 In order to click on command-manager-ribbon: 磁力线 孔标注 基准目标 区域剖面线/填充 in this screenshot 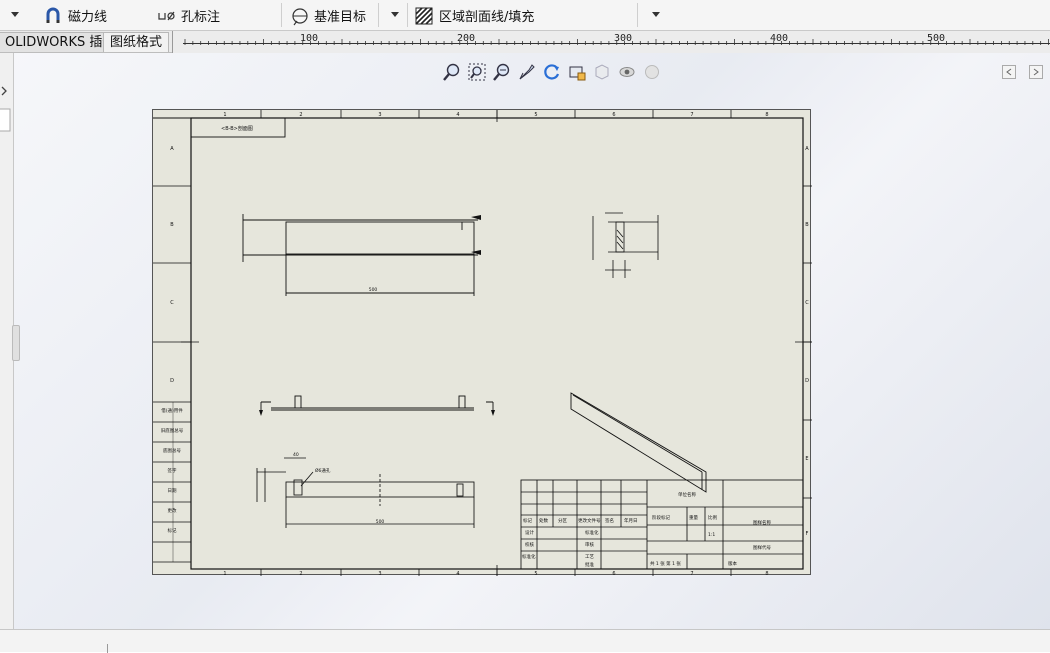, I will do `click(525, 15)`.